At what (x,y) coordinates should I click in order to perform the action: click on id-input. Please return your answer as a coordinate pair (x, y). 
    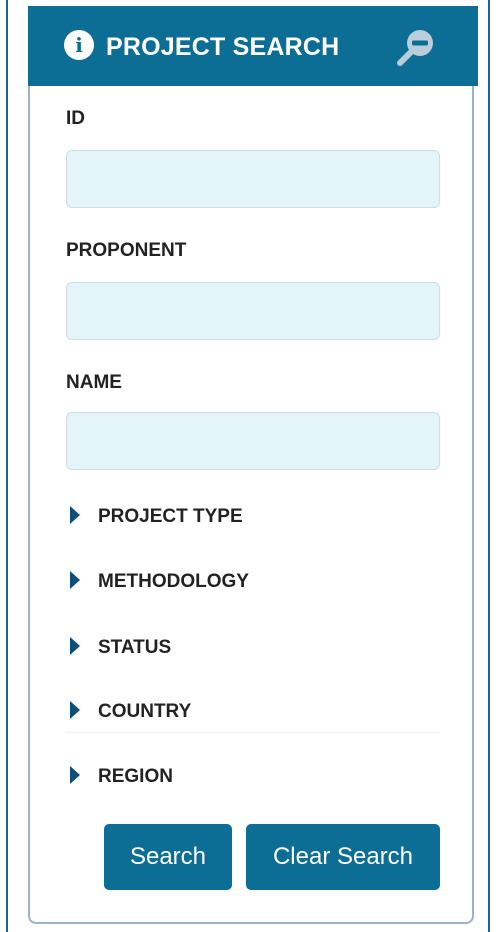
    Looking at the image, I should click on (253, 179).